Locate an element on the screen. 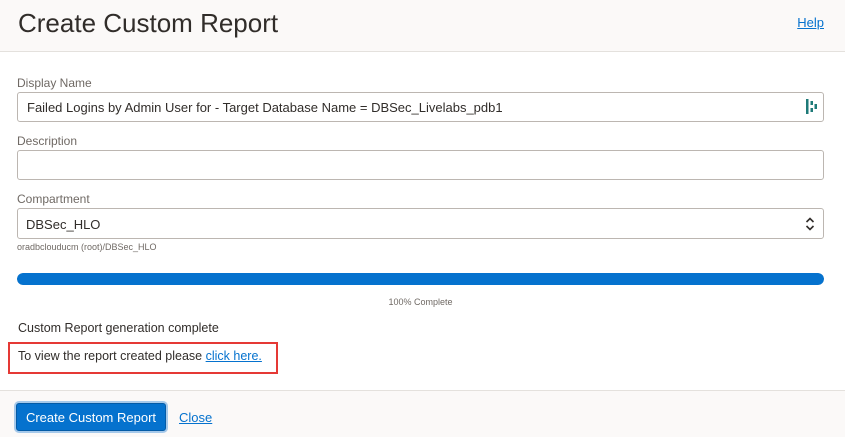 Image resolution: width=845 pixels, height=437 pixels. progress-label: 100% Complete is located at coordinates (420, 302).